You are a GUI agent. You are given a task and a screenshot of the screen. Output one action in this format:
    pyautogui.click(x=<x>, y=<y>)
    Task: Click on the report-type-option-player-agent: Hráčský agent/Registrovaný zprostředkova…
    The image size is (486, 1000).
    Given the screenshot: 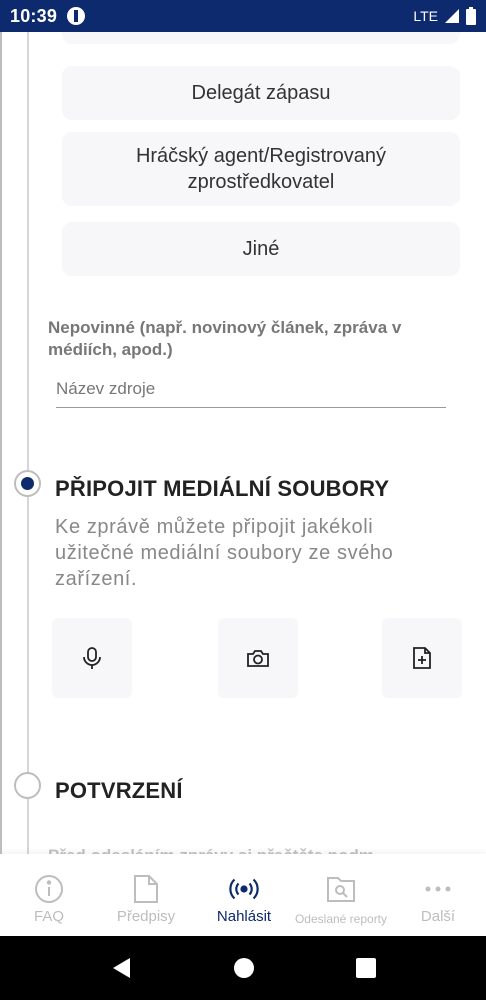 What is the action you would take?
    pyautogui.click(x=261, y=169)
    